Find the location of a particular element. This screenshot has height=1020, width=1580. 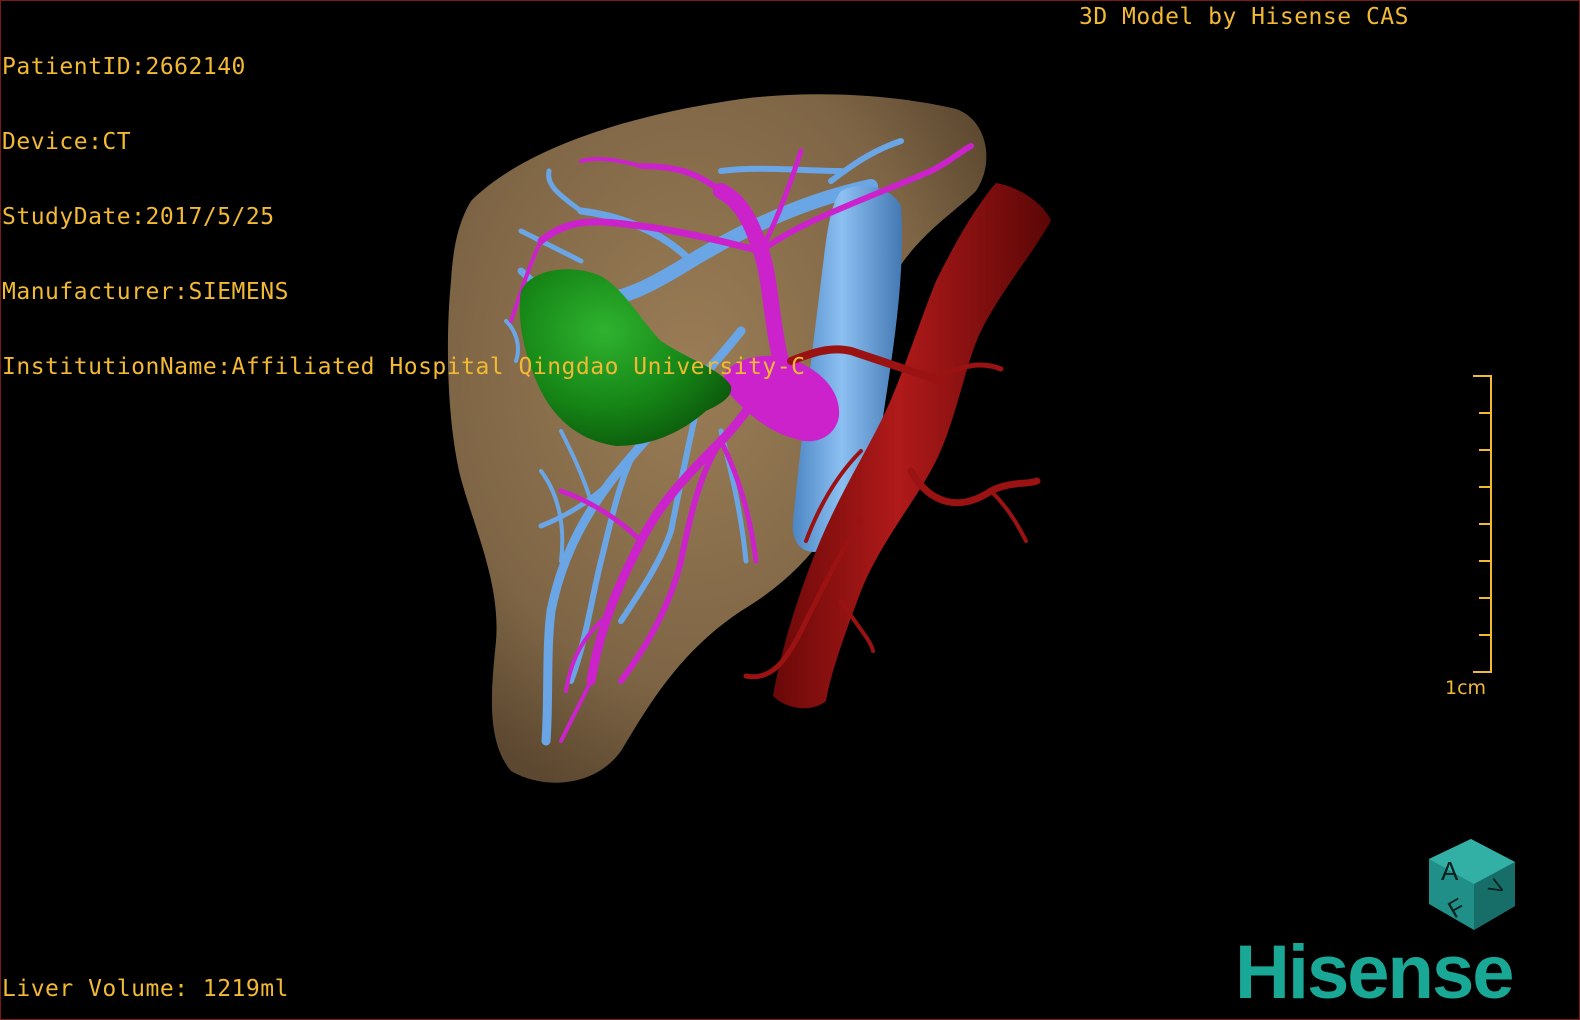

scale-bar is located at coordinates (1482, 524).